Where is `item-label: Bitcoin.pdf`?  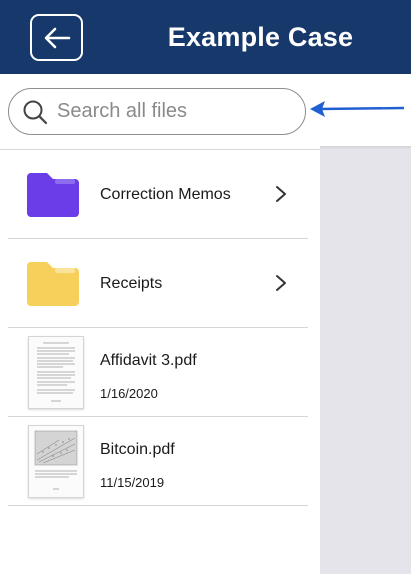
item-label: Bitcoin.pdf is located at coordinates (137, 449).